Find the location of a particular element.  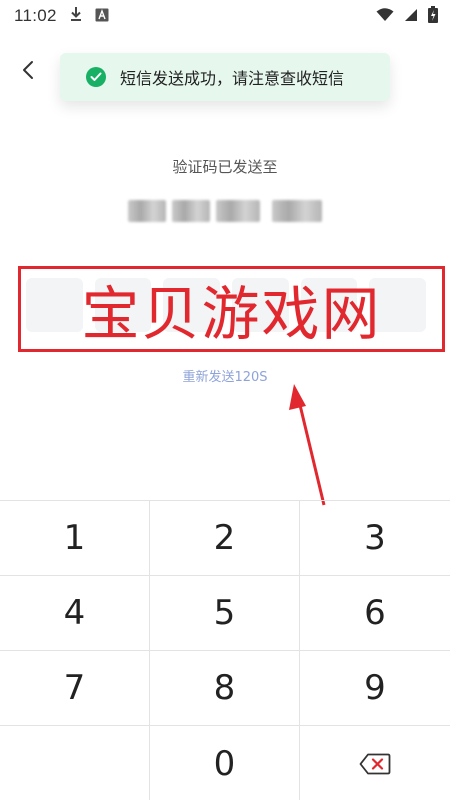

backspace-icon is located at coordinates (375, 763).